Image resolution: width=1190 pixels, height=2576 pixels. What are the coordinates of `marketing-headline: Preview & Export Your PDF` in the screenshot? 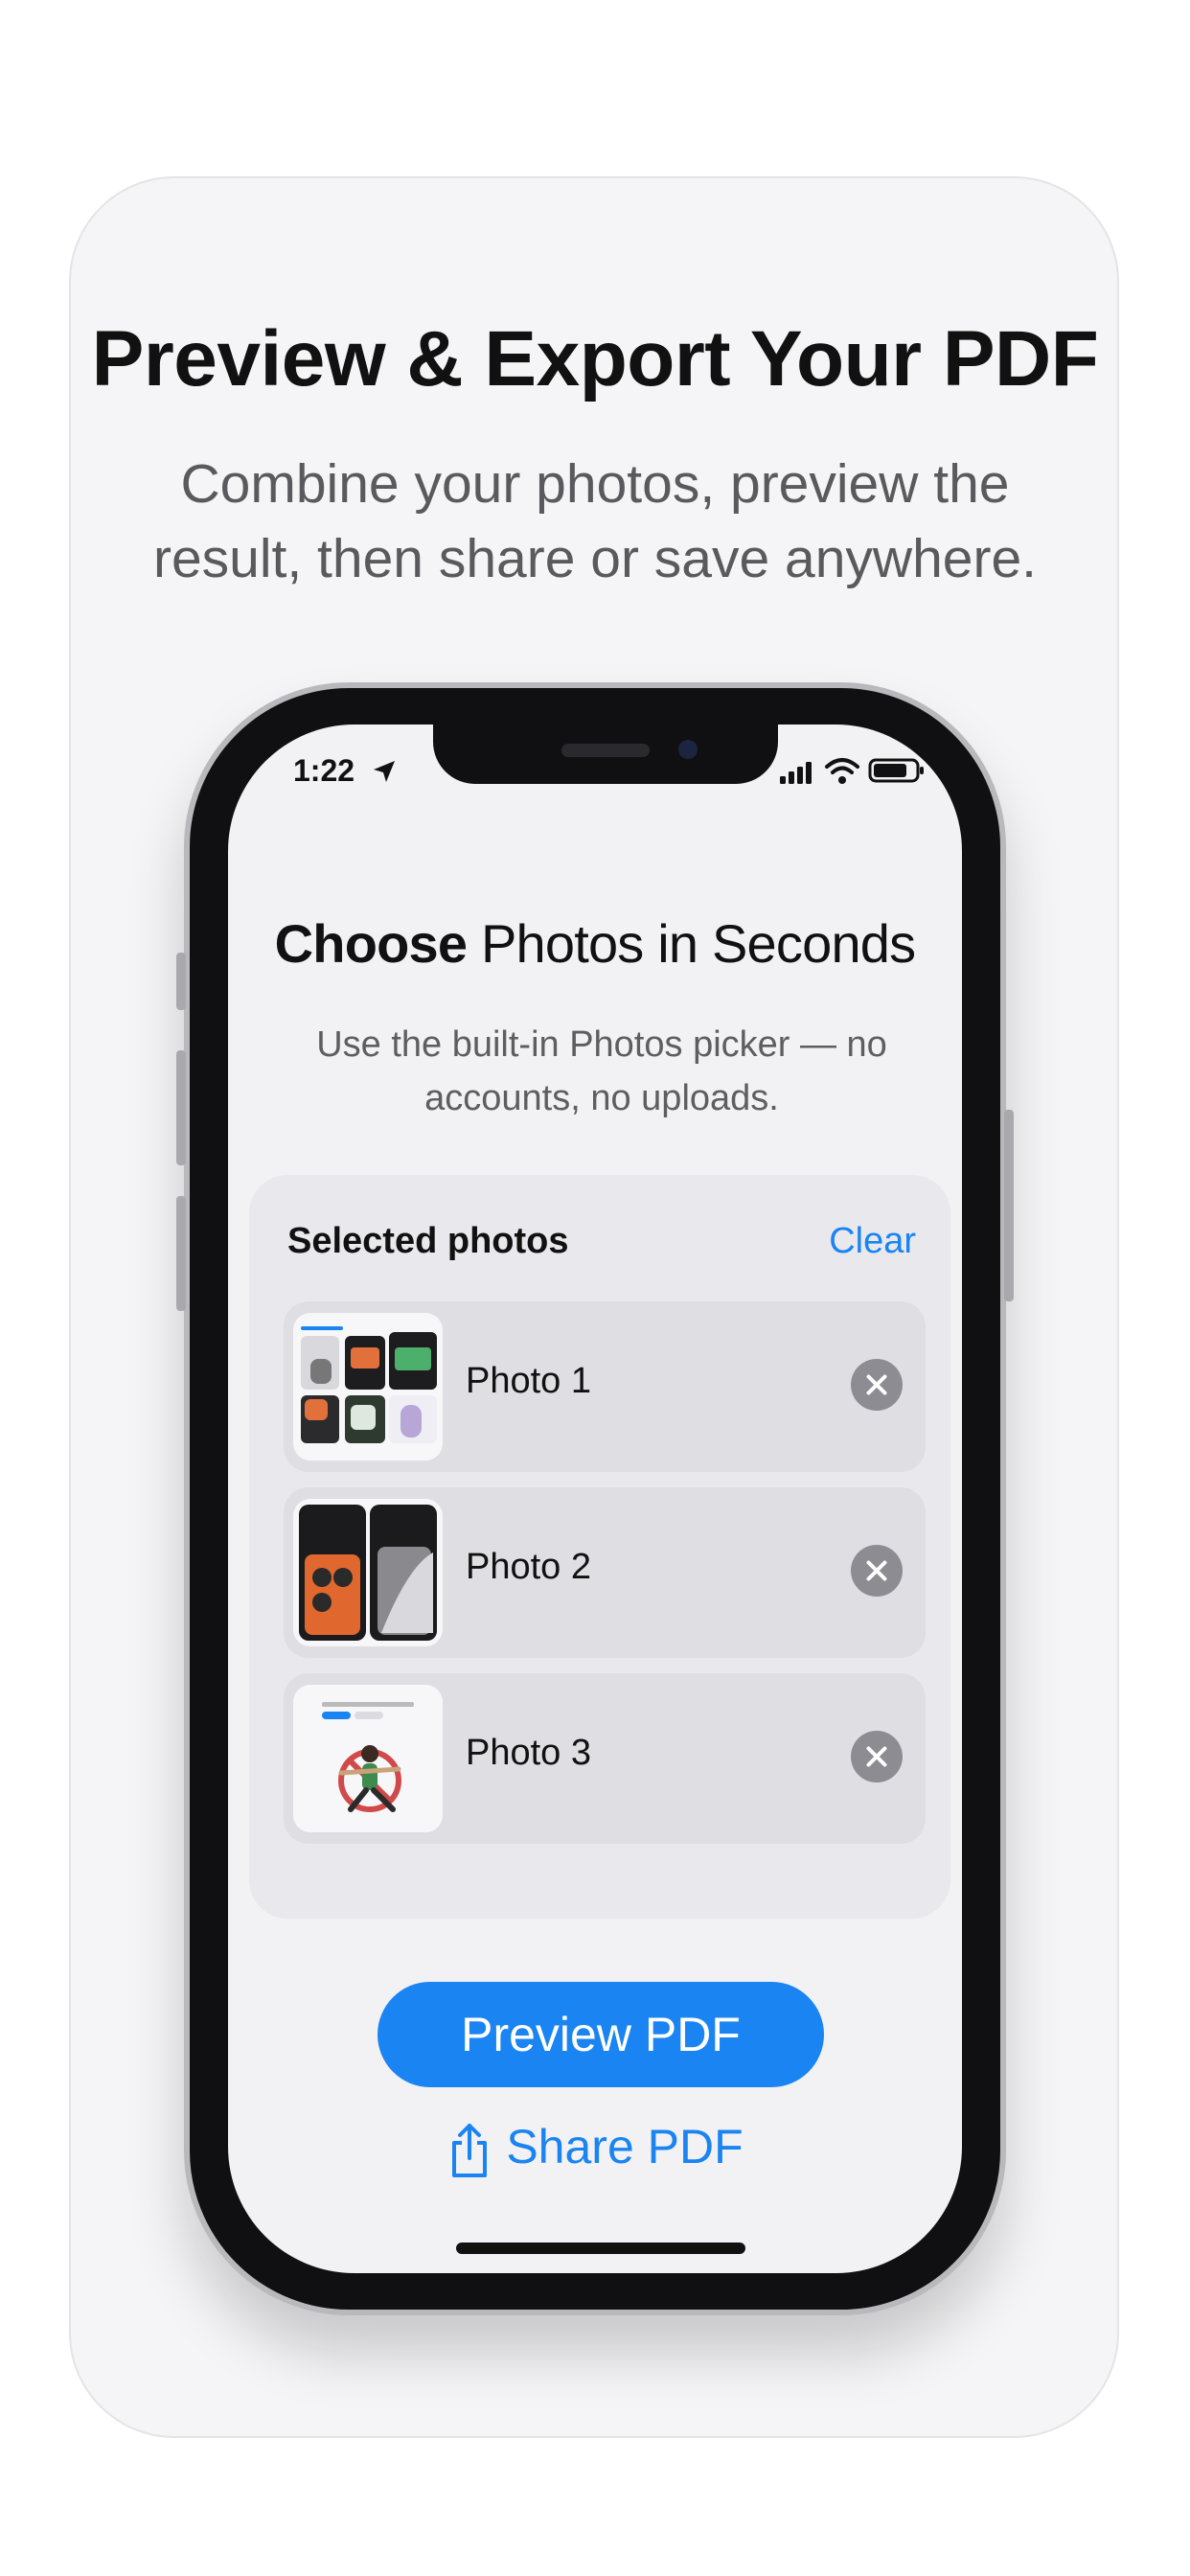 It's located at (595, 358).